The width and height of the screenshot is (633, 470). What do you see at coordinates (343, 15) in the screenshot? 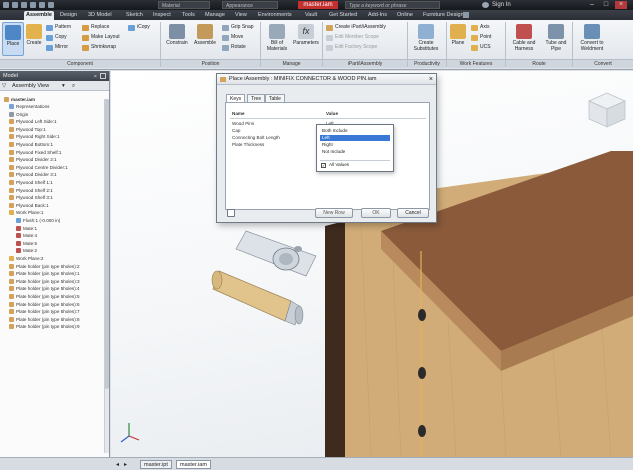
I see `tab-get-started: Get Started` at bounding box center [343, 15].